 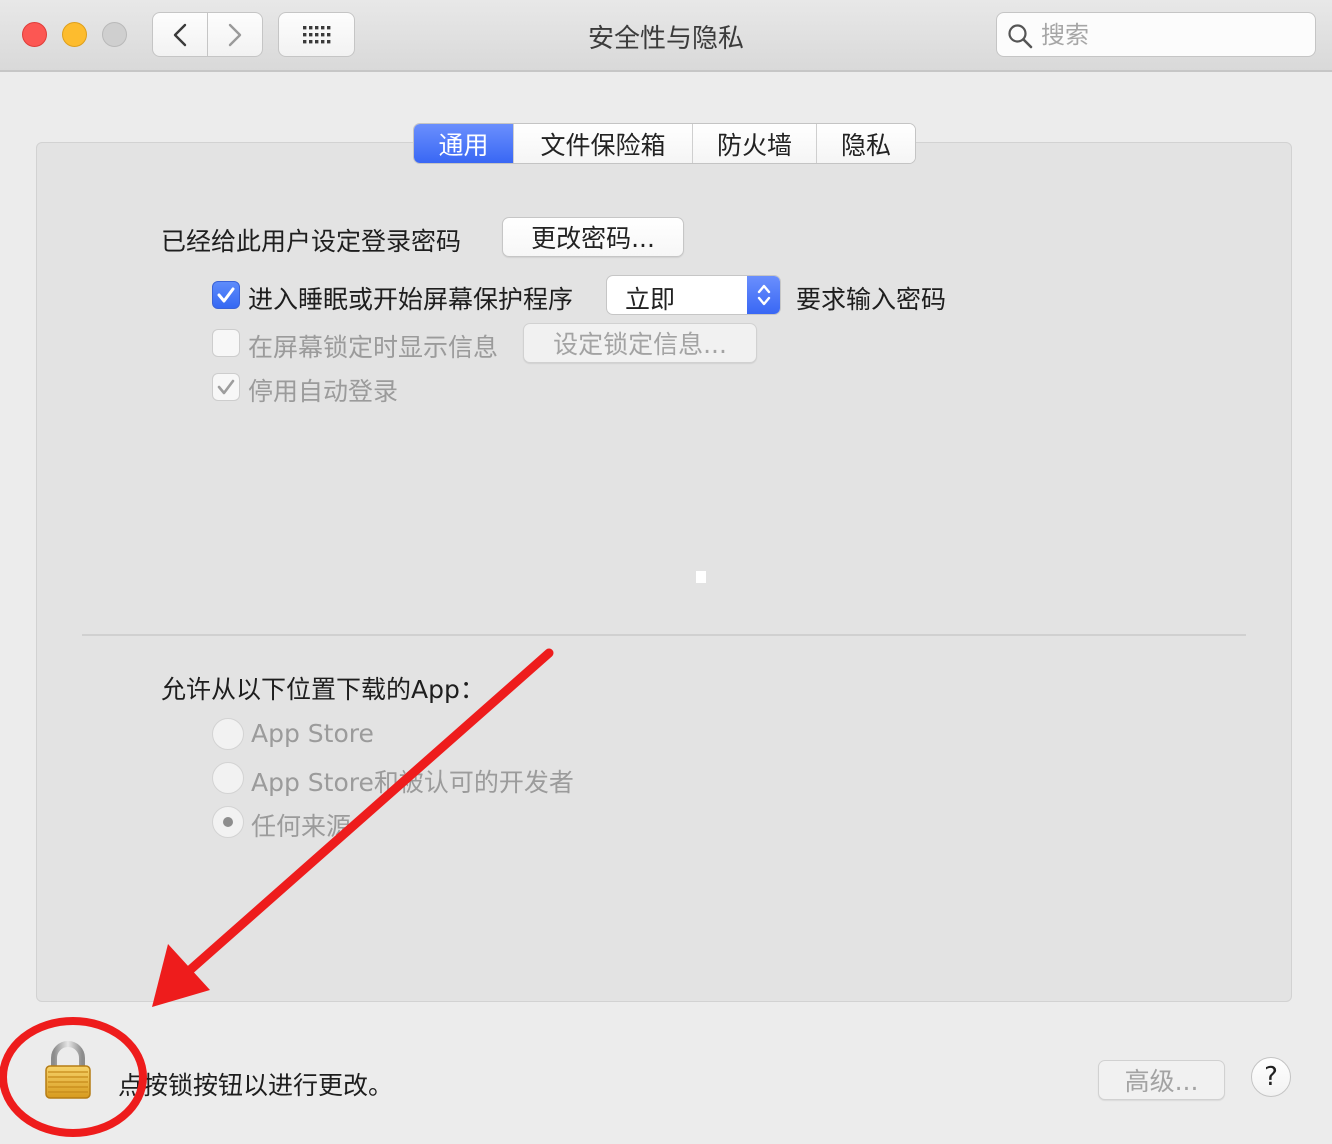 I want to click on tab-privacy: 隐私, so click(x=866, y=143).